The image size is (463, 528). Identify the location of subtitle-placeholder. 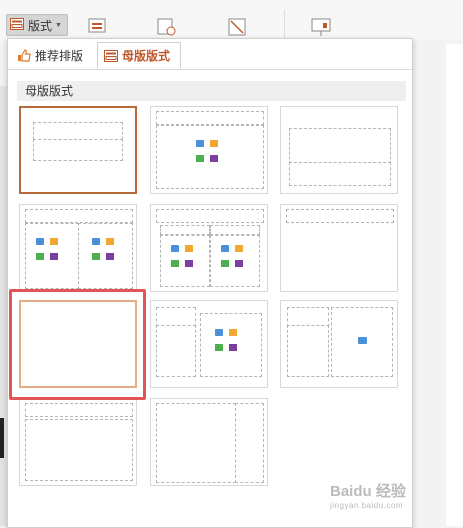
(78, 150).